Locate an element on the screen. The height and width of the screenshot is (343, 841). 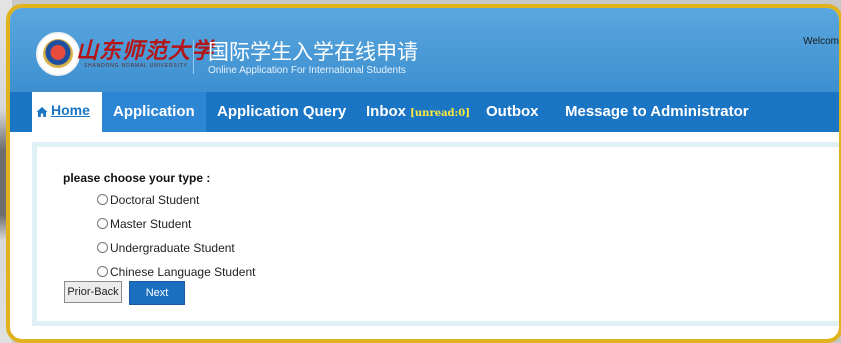
option-doctoral: Doctoral Student is located at coordinates (148, 200).